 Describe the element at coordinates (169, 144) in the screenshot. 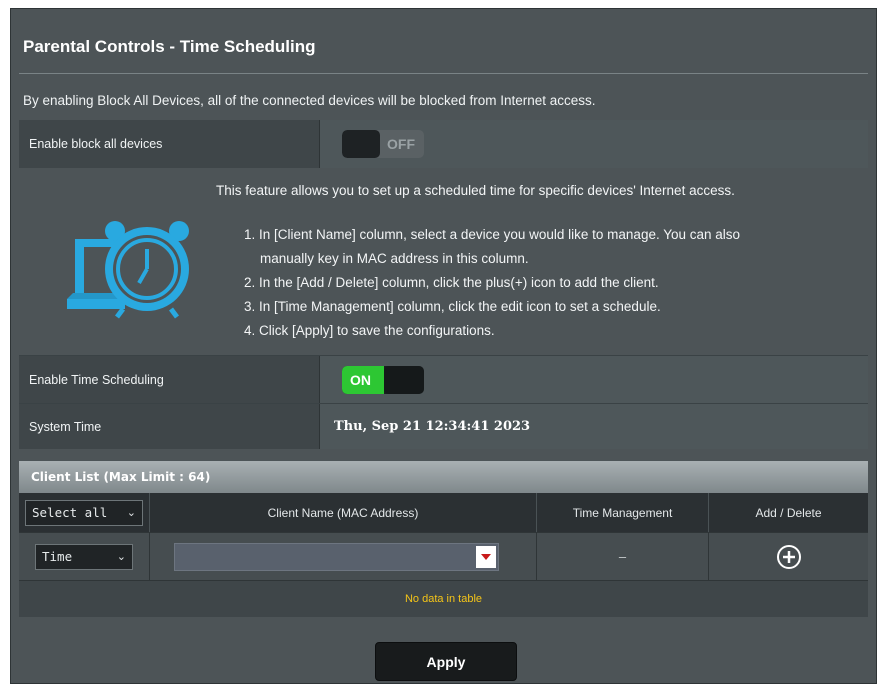

I see `block-all-label: Enable block all devices` at that location.